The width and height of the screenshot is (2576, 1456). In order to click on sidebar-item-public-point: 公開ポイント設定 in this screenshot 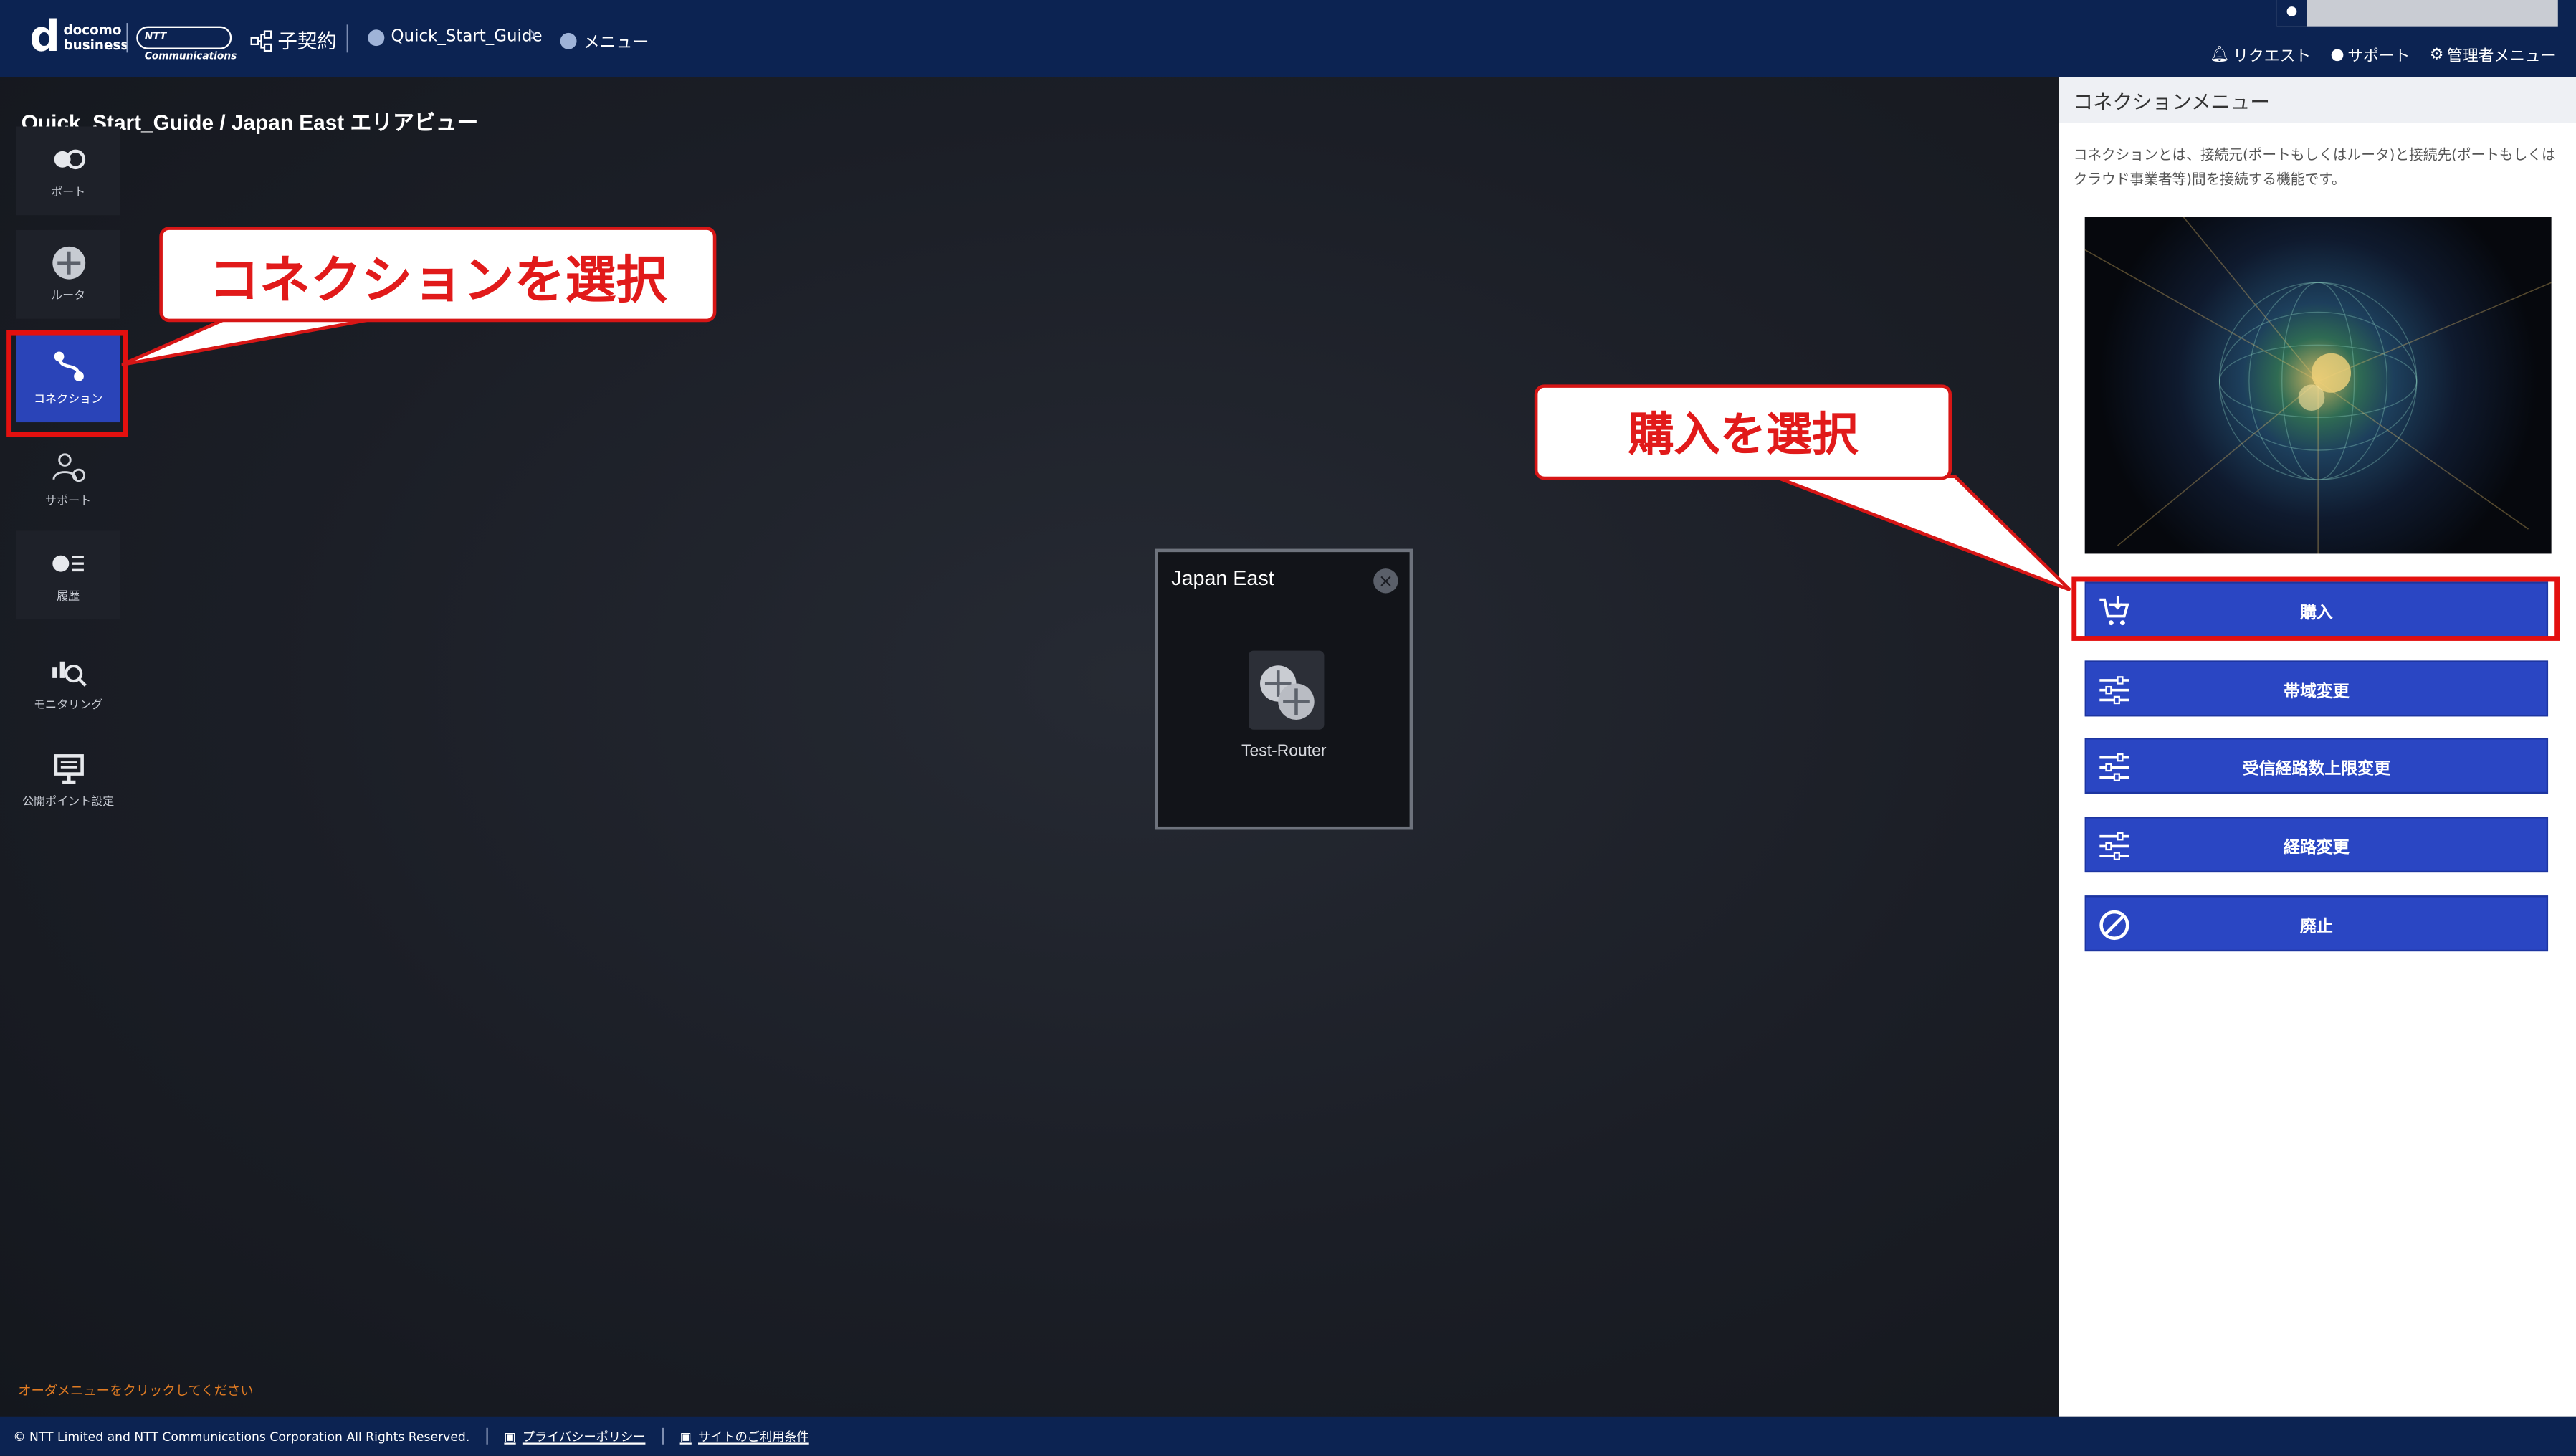, I will do `click(68, 780)`.